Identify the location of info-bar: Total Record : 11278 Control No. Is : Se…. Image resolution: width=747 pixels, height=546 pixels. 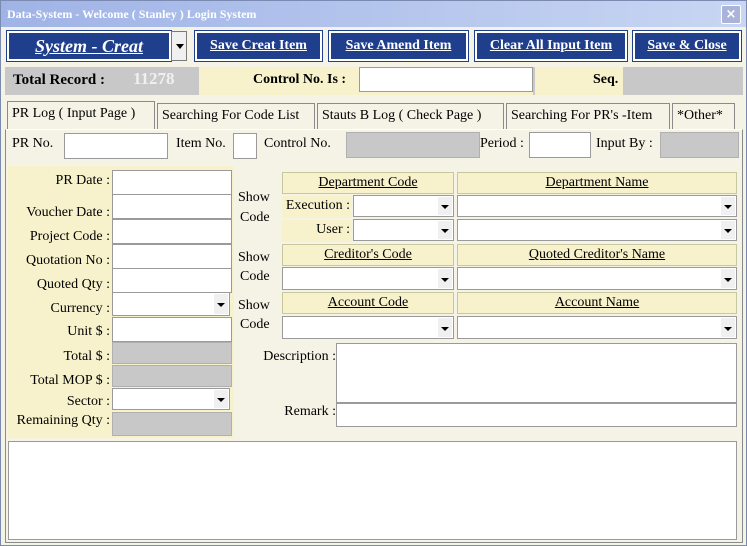
(374, 81).